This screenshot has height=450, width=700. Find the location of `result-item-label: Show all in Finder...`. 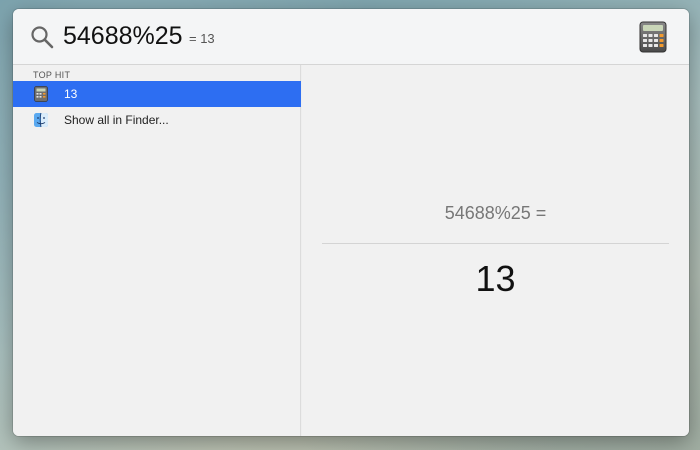

result-item-label: Show all in Finder... is located at coordinates (116, 120).